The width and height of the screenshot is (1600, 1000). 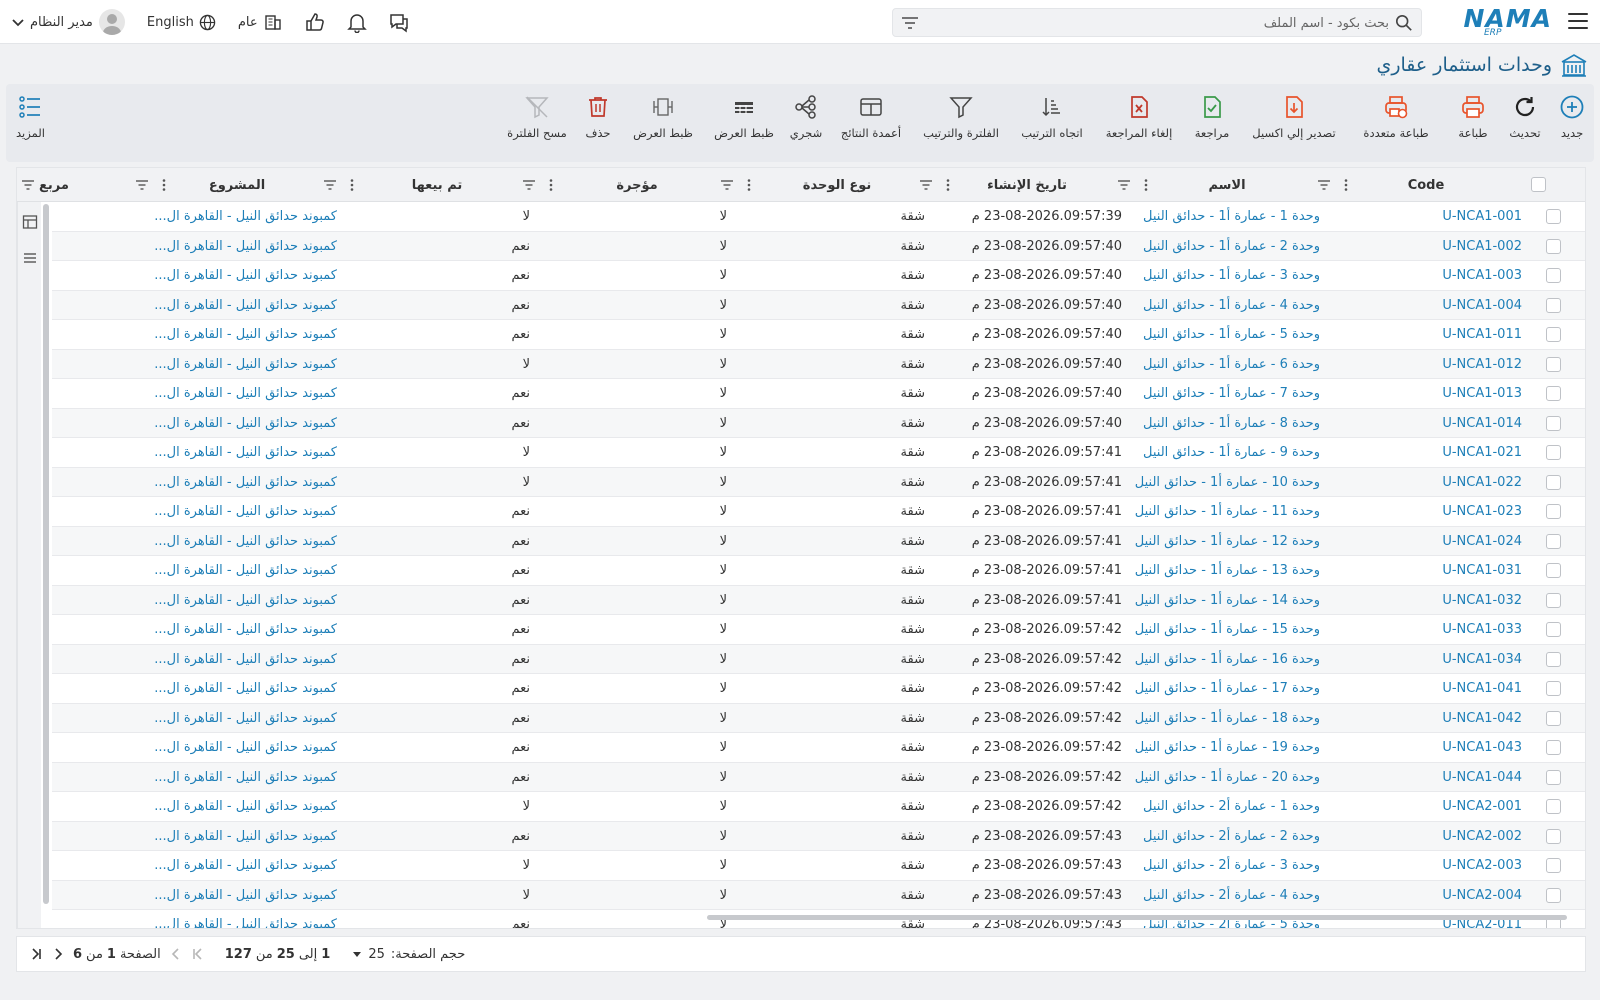 I want to click on column-header-name: الاسم, so click(x=1227, y=185).